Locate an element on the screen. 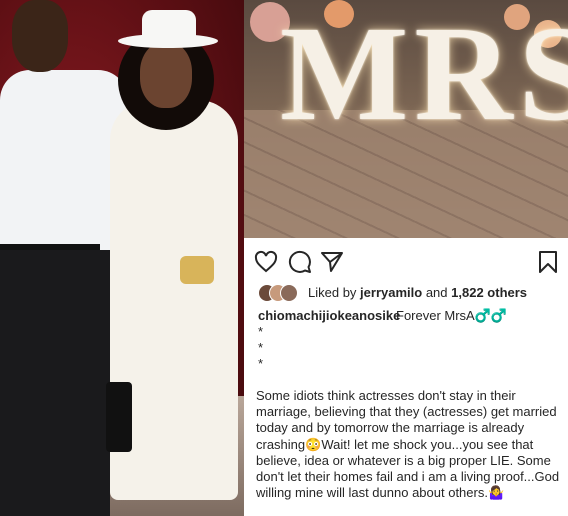 This screenshot has height=516, width=568. black-bag is located at coordinates (119, 417).